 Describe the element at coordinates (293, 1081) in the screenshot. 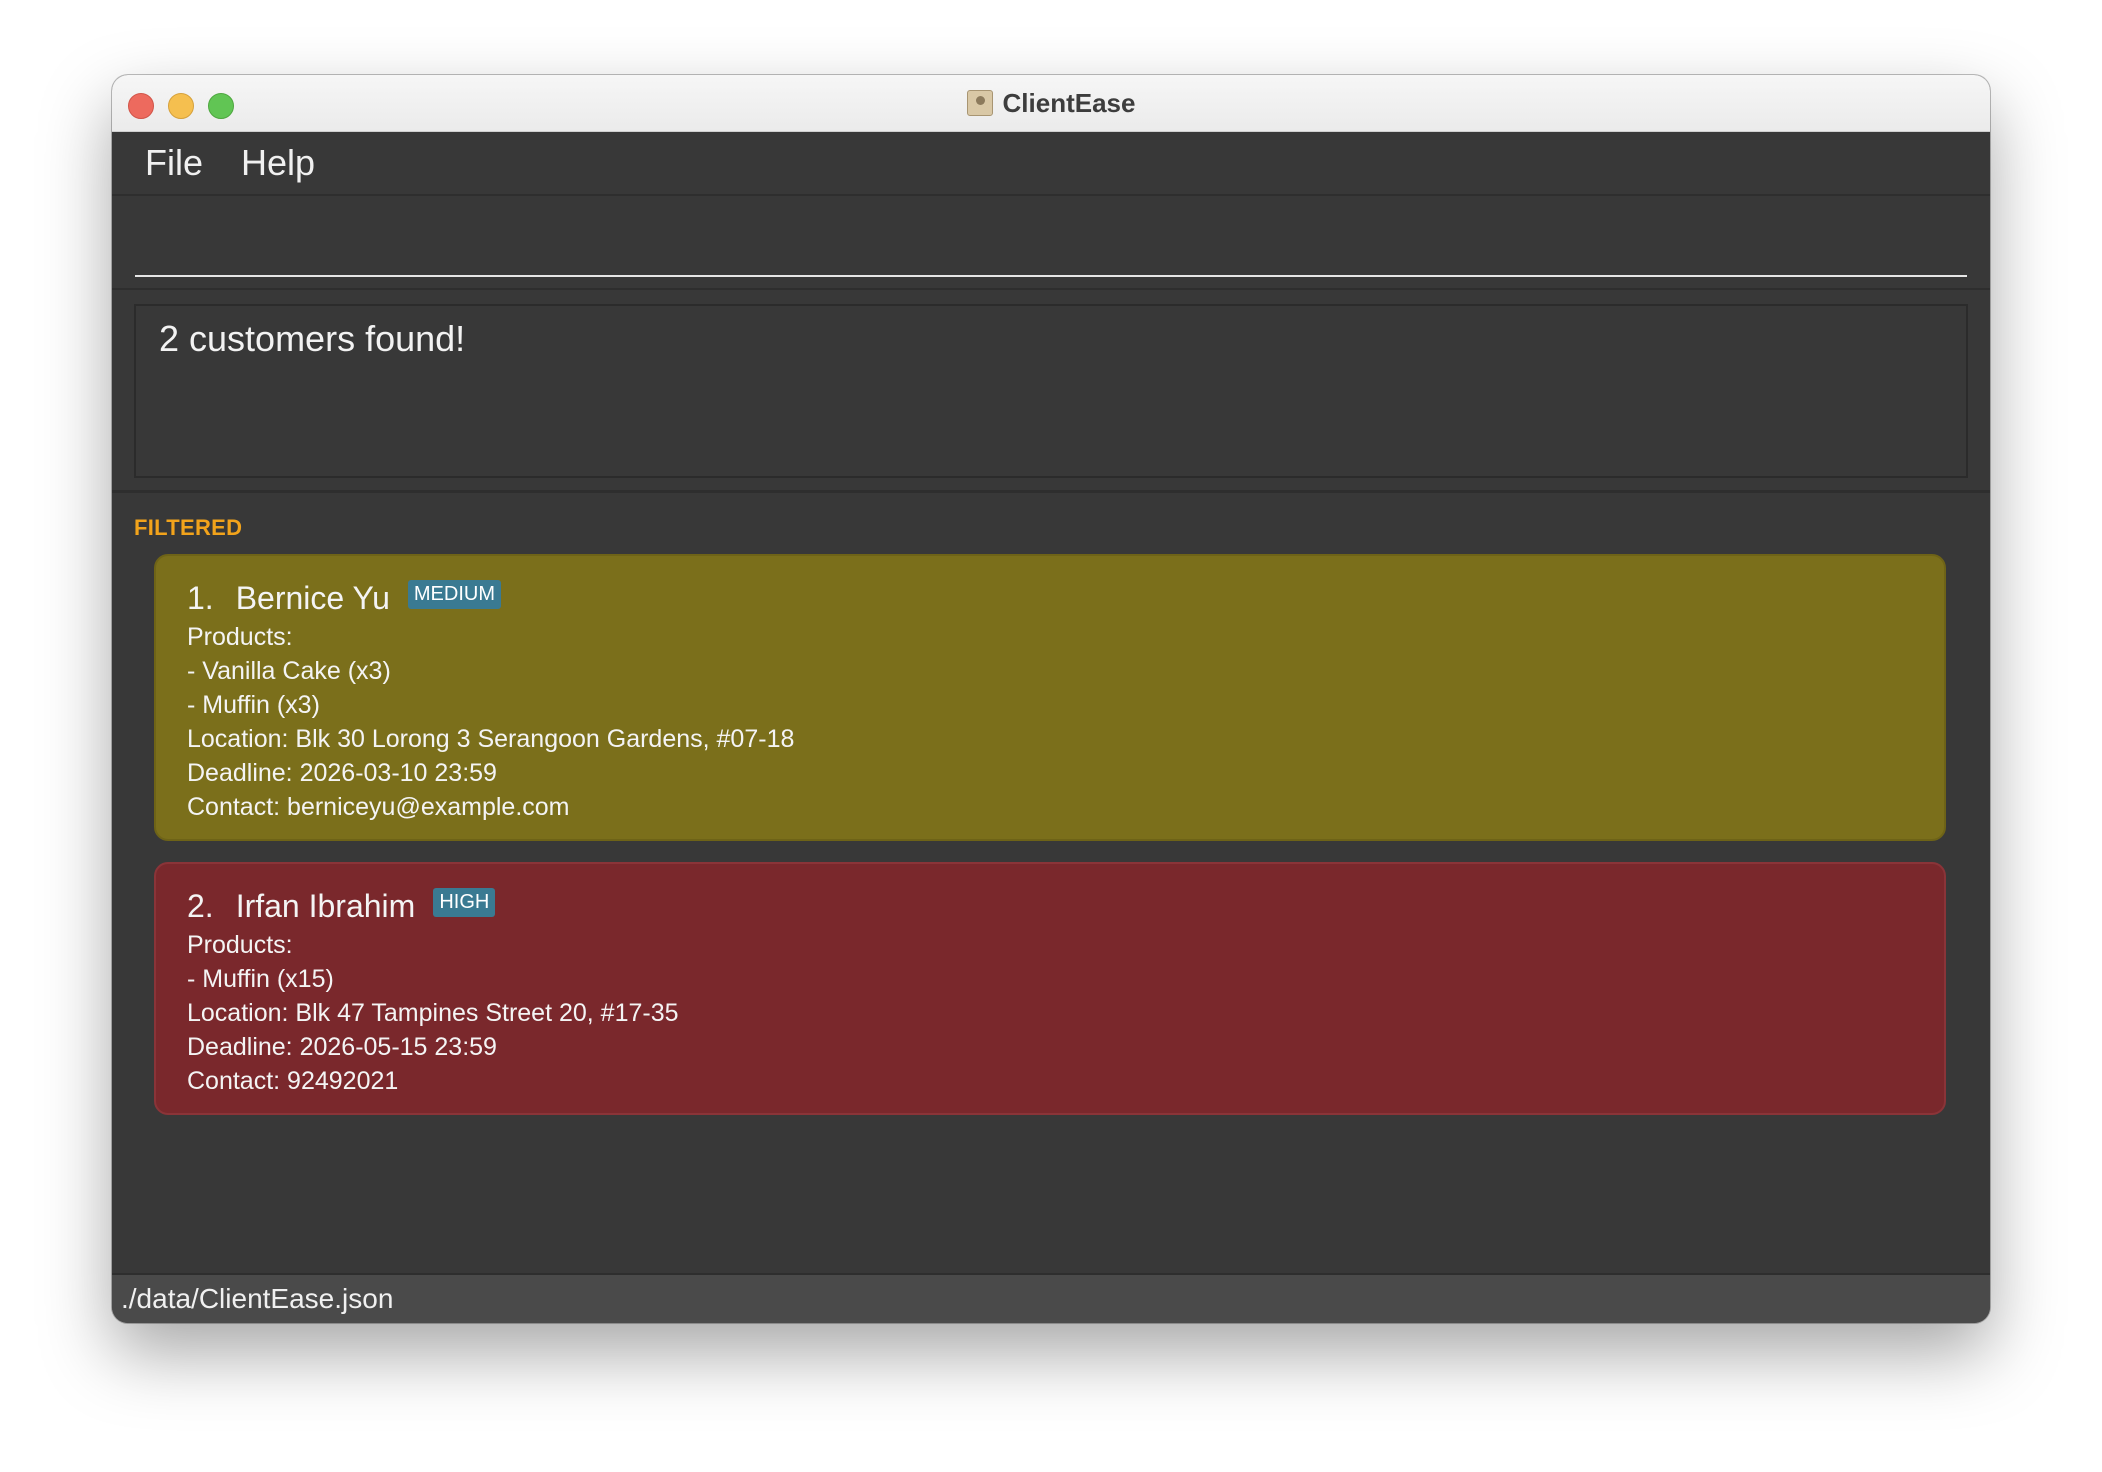

I see `customer-contact: Contact: 92492021` at that location.